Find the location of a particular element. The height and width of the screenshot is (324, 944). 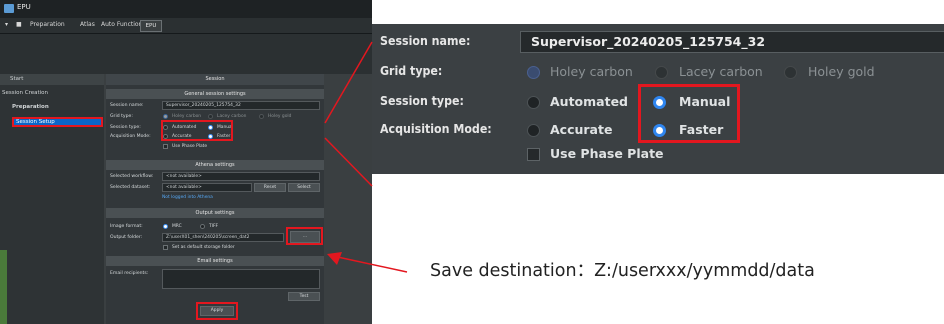

menu-atlas: Atlas is located at coordinates (87, 24).